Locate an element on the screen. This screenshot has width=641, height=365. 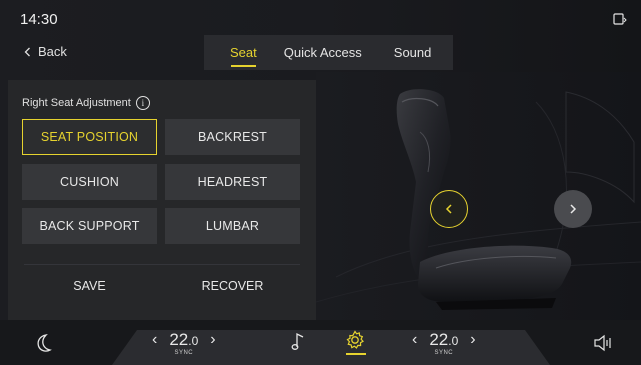
tab-sound: Sound is located at coordinates (413, 52).